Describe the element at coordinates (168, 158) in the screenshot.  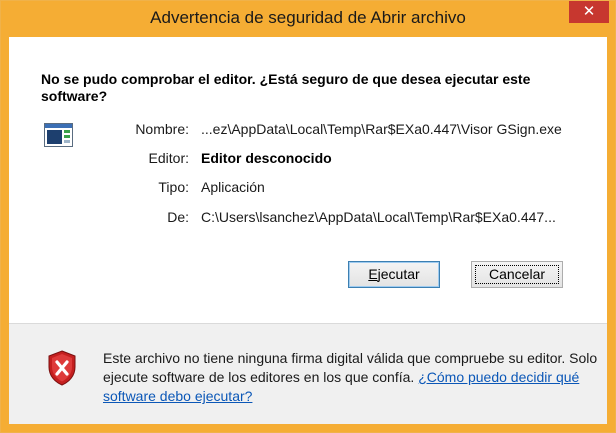
I see `field-label: Editor:` at that location.